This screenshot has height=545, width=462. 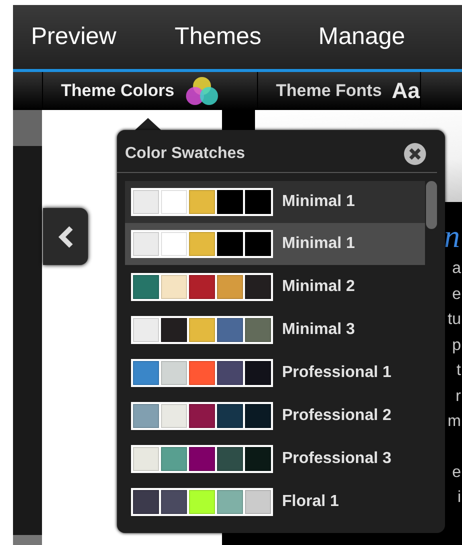 What do you see at coordinates (456, 269) in the screenshot?
I see `preview-text-line: a` at bounding box center [456, 269].